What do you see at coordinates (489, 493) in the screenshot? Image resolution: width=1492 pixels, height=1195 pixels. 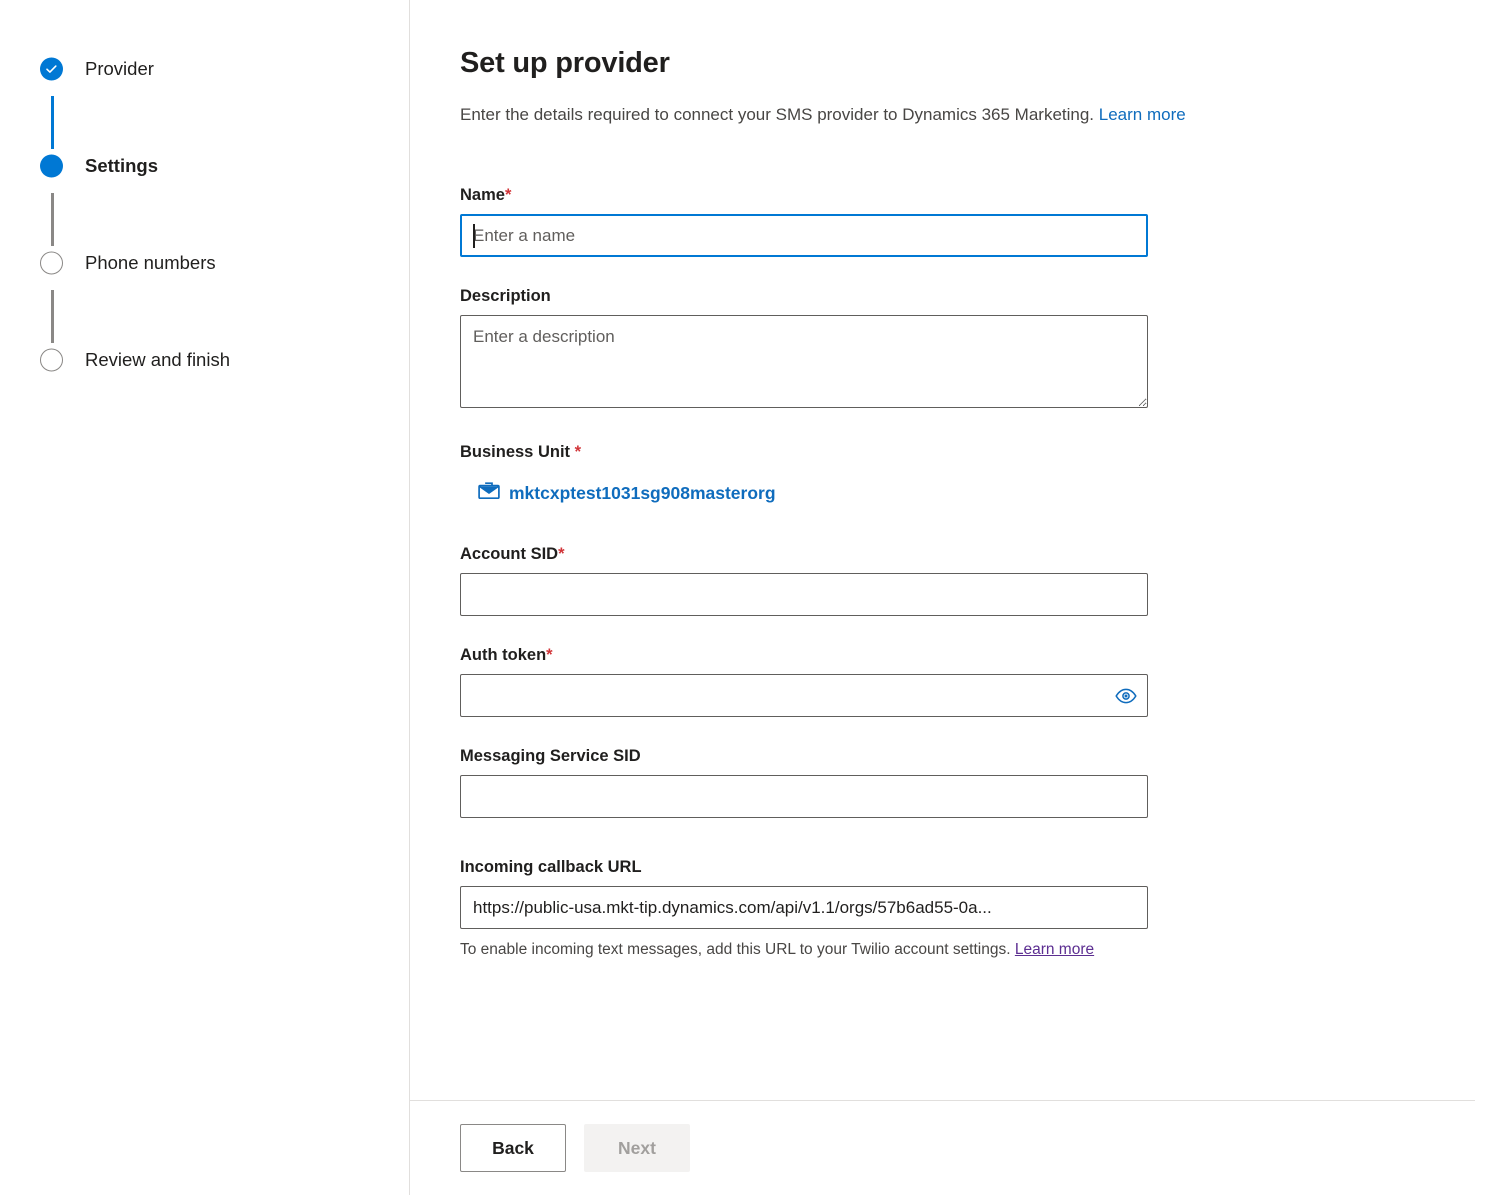 I see `briefcase-icon` at bounding box center [489, 493].